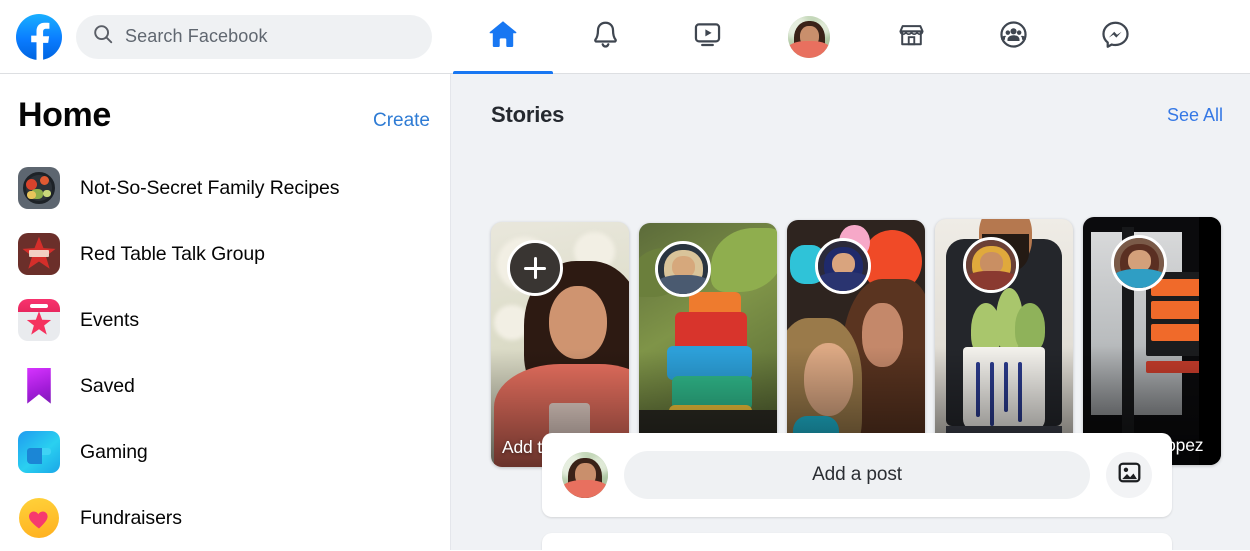 The image size is (1250, 551). I want to click on create-link: Create, so click(401, 121).